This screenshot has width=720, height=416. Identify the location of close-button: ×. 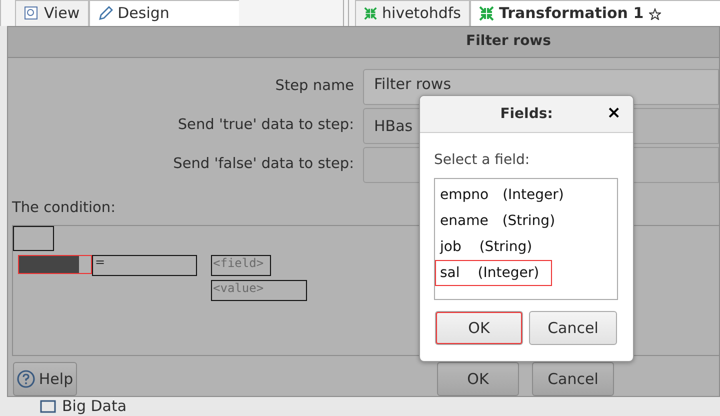
(613, 113).